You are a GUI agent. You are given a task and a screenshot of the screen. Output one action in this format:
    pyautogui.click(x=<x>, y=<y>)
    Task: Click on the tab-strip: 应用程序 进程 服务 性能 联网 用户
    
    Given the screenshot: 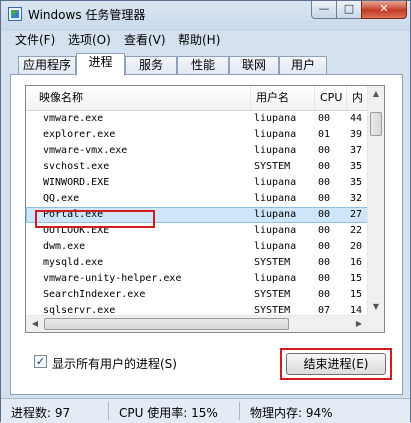 What is the action you would take?
    pyautogui.click(x=205, y=64)
    